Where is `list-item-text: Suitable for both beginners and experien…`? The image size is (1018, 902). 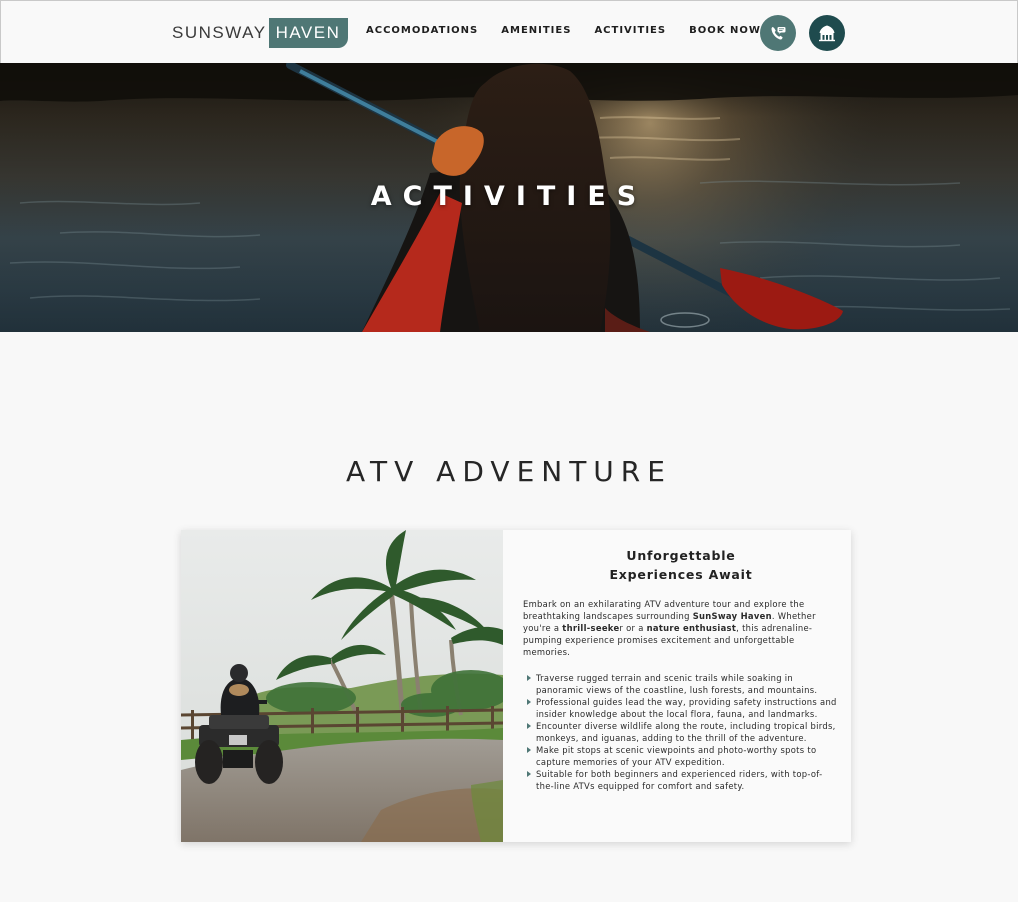
list-item-text: Suitable for both beginners and experien… is located at coordinates (679, 780).